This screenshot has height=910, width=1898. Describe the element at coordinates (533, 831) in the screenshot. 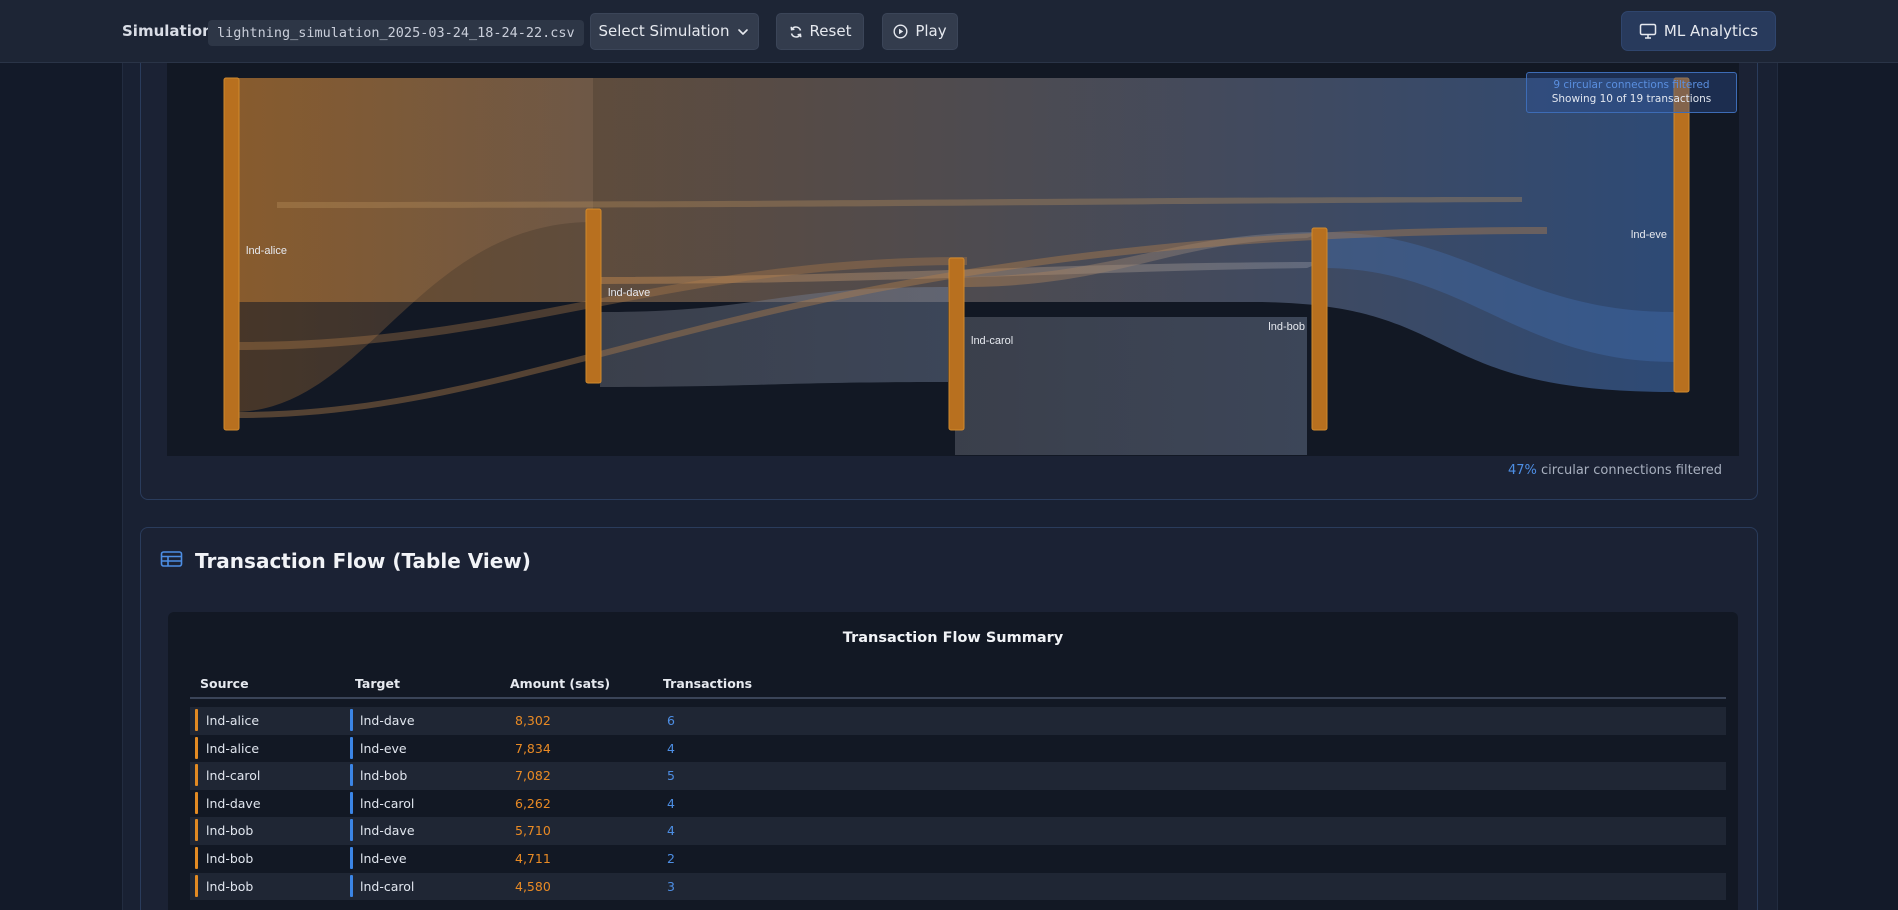

I see `cell-amount: 5,710` at that location.